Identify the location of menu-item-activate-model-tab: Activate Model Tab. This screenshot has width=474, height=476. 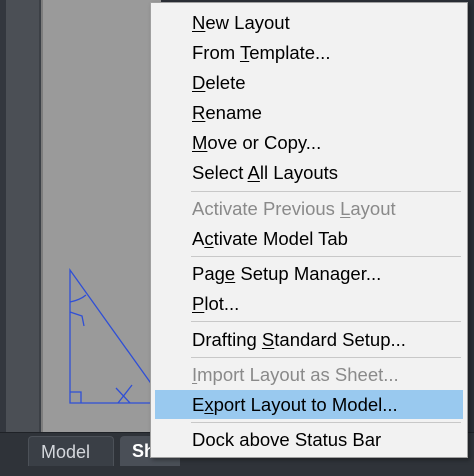
(309, 238).